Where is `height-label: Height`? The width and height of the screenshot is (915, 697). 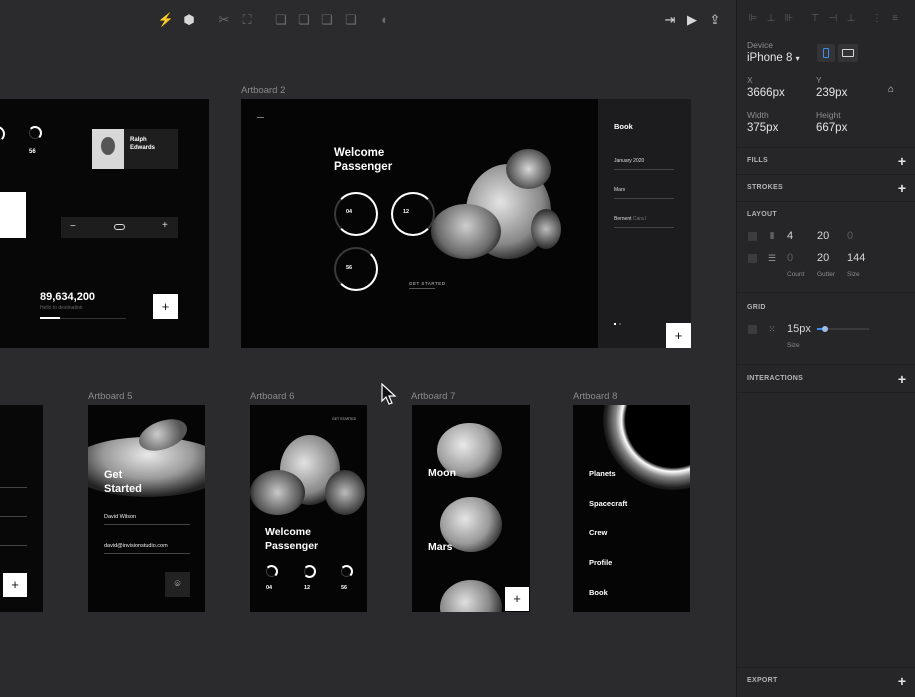
height-label: Height is located at coordinates (828, 115).